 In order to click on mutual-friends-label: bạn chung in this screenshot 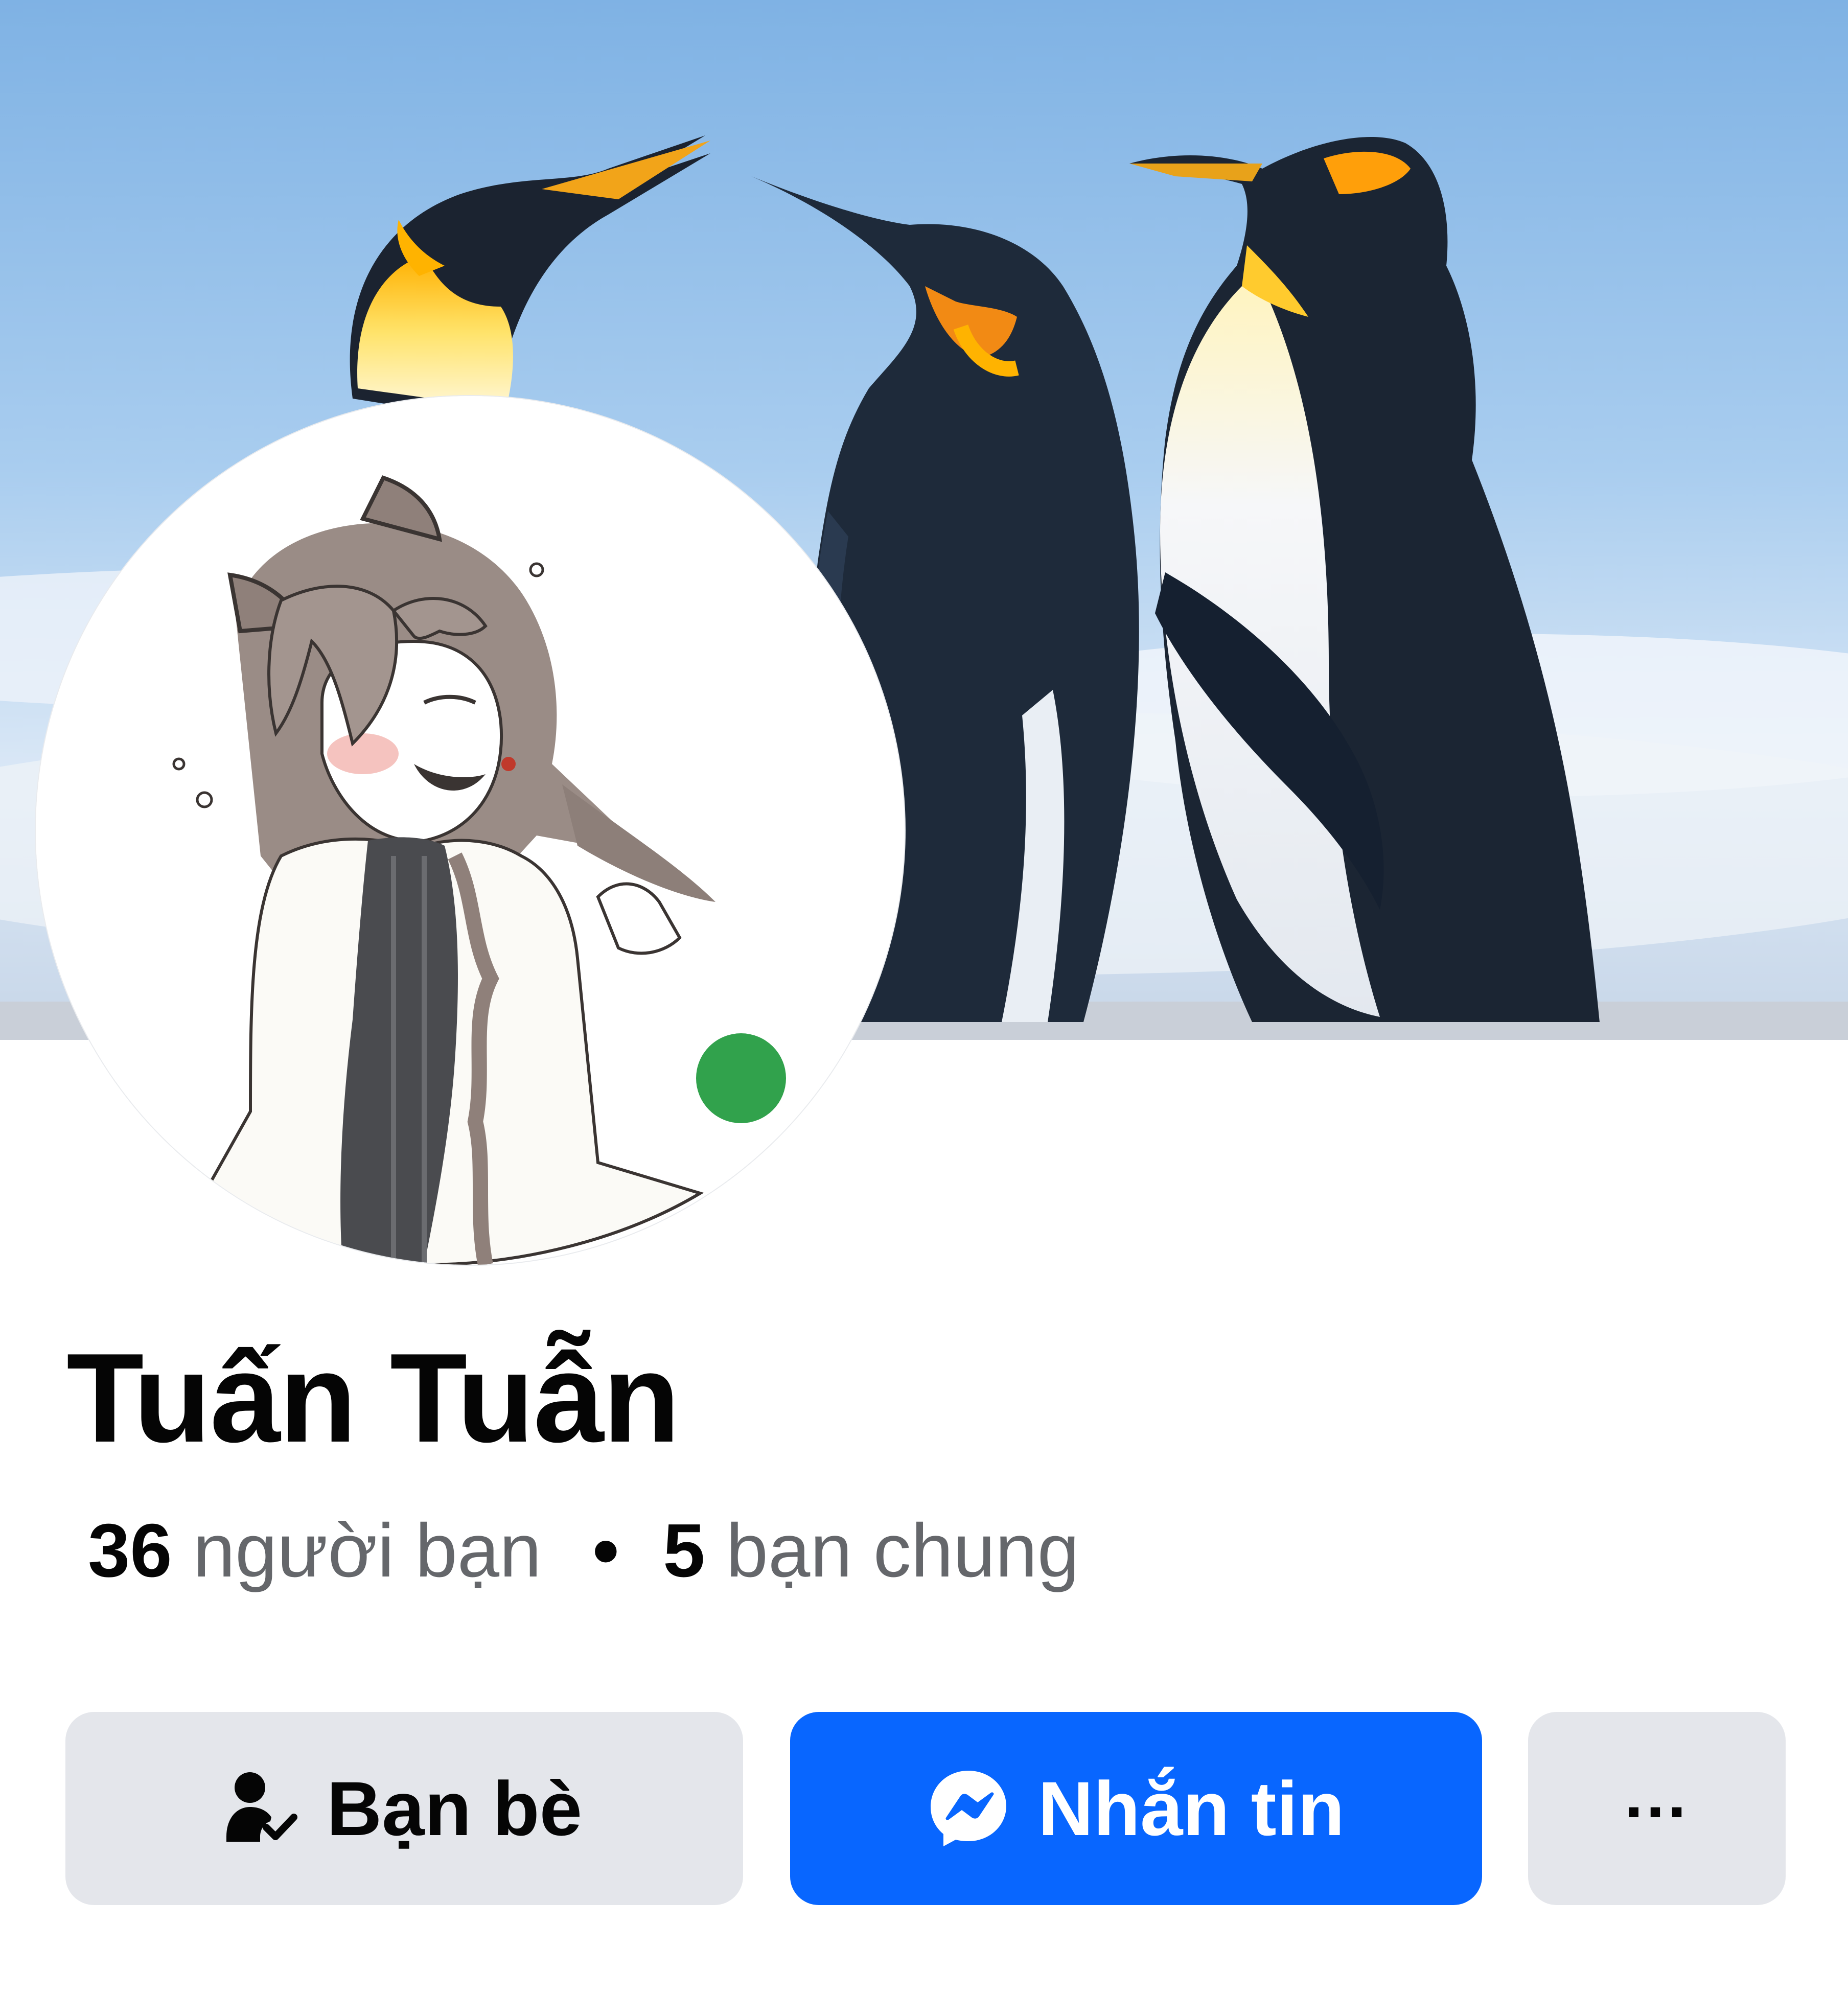, I will do `click(902, 1551)`.